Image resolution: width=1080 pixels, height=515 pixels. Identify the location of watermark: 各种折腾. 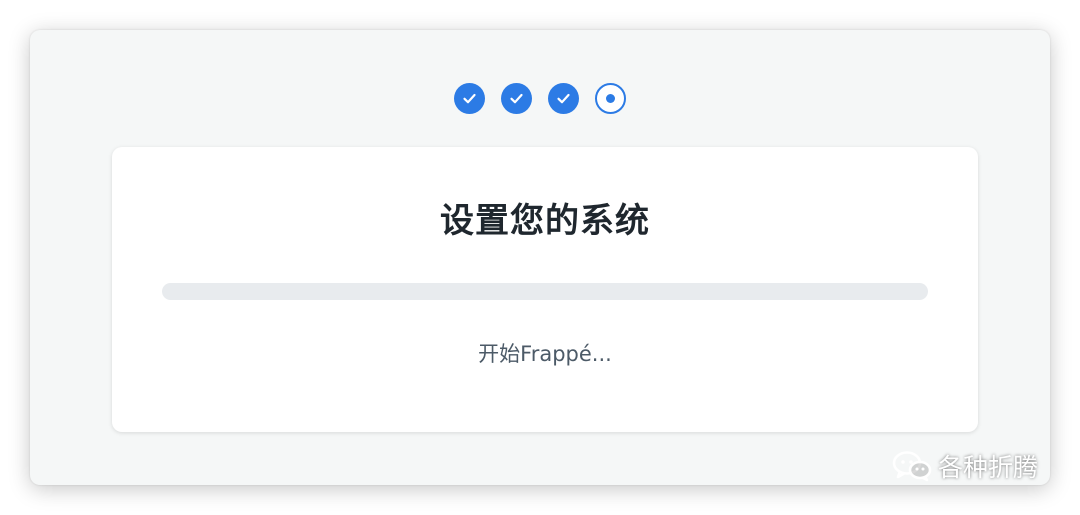
(965, 466).